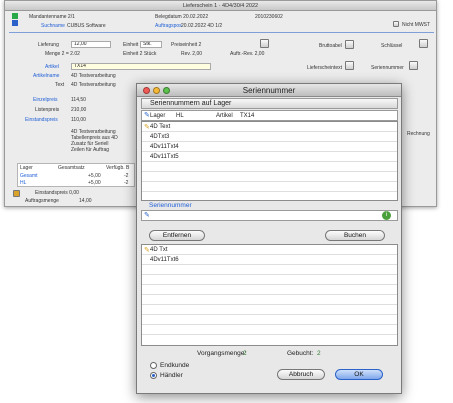 The height and width of the screenshot is (403, 453). What do you see at coordinates (79, 110) in the screenshot?
I see `listenpreis-value: 210,00` at bounding box center [79, 110].